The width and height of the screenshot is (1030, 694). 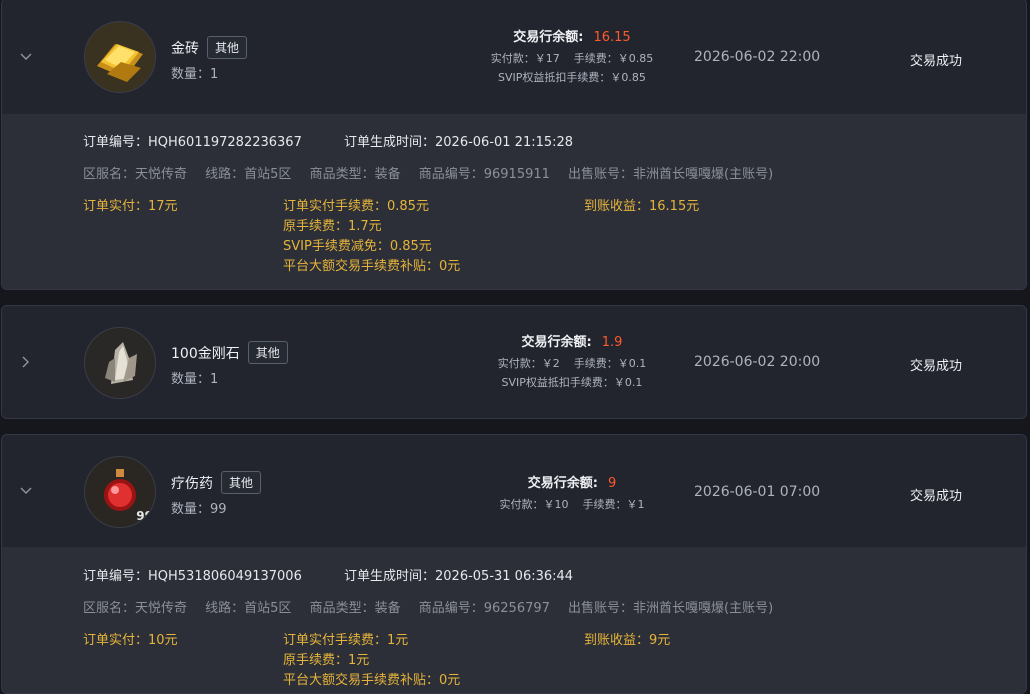 I want to click on order-paid: 订单实付：17元, so click(x=130, y=206).